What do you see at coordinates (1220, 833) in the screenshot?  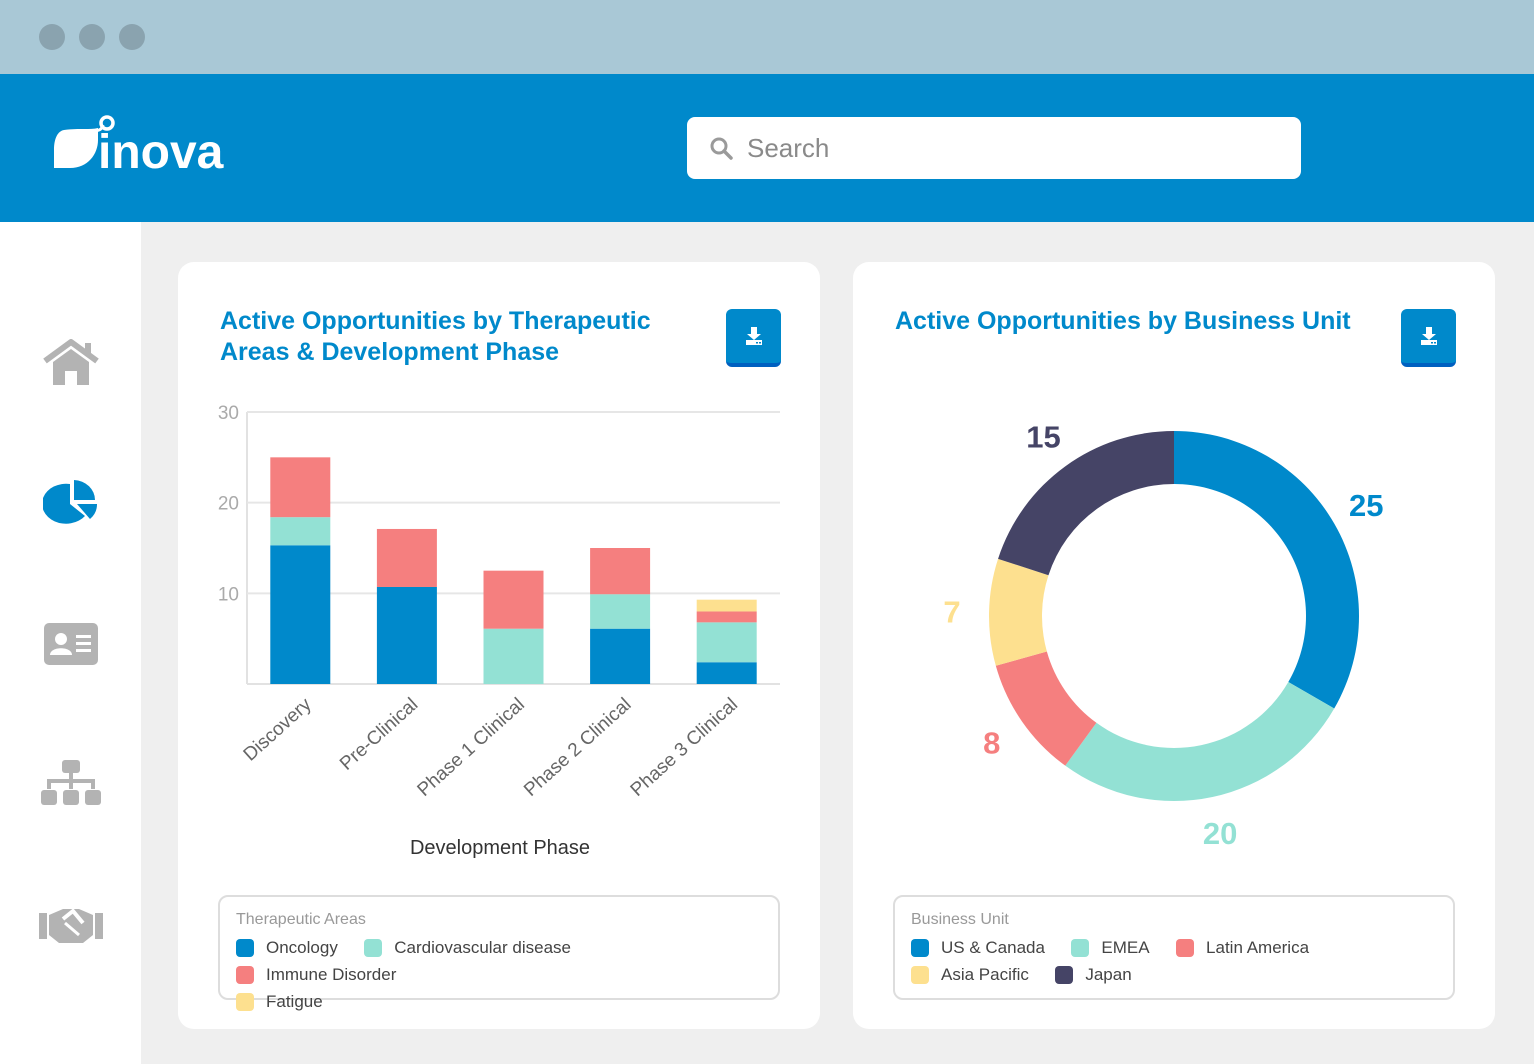 I see `donut-data-label: 20` at bounding box center [1220, 833].